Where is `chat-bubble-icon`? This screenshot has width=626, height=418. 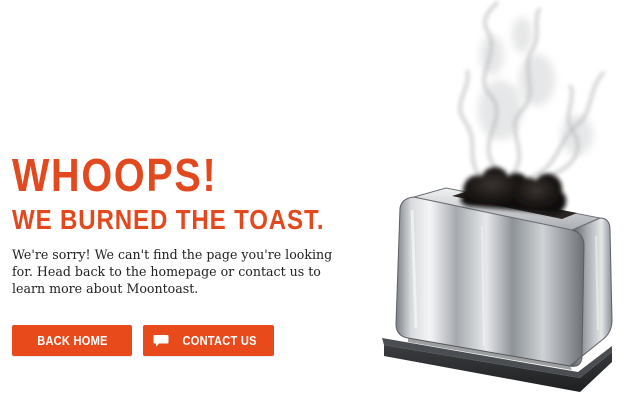 chat-bubble-icon is located at coordinates (161, 341).